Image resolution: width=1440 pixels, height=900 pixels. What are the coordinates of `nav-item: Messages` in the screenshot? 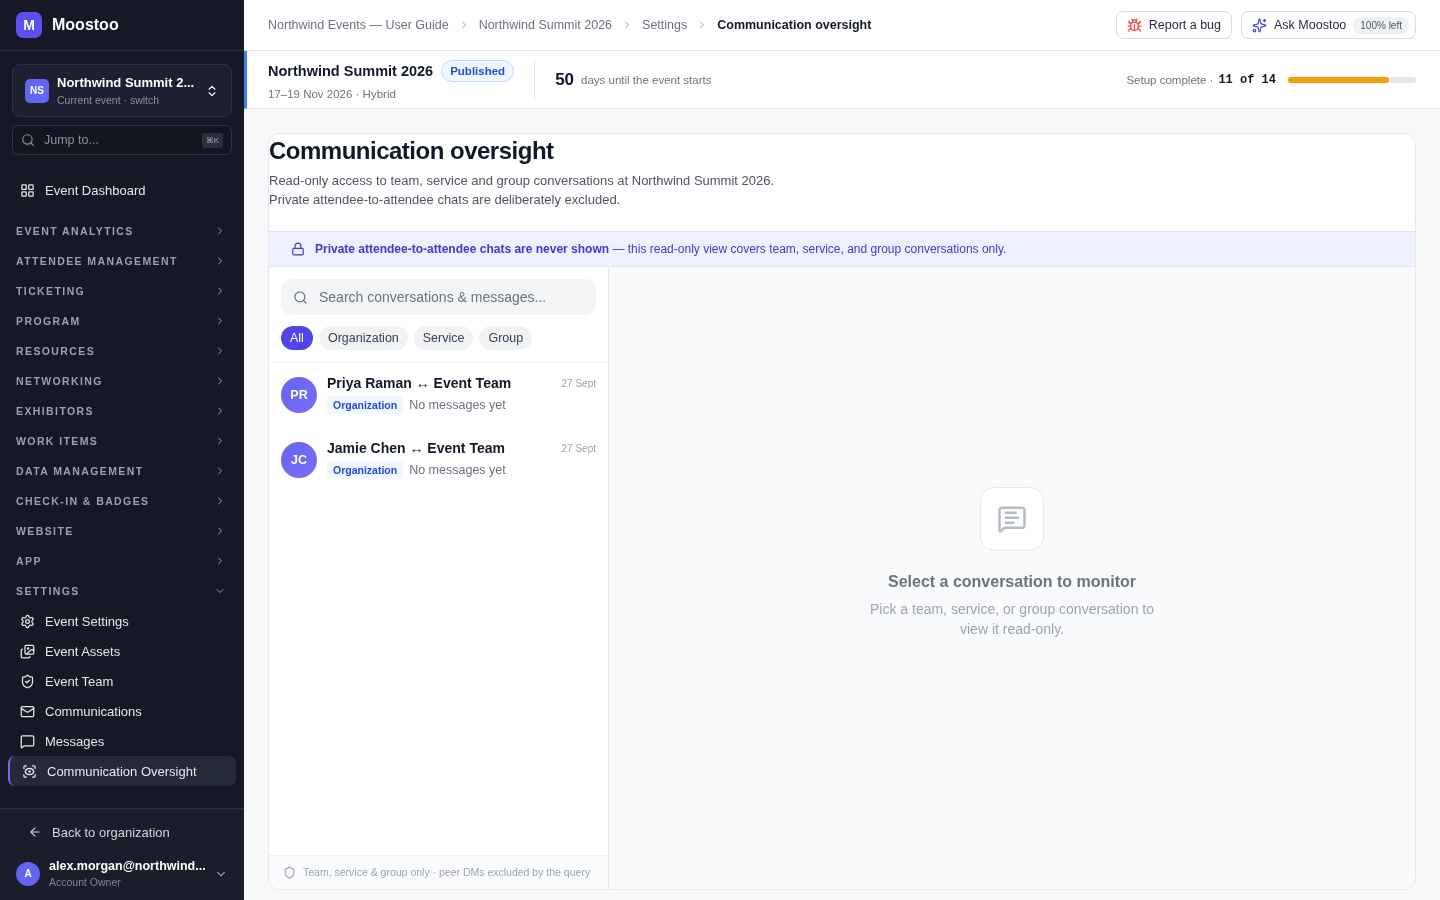 It's located at (122, 741).